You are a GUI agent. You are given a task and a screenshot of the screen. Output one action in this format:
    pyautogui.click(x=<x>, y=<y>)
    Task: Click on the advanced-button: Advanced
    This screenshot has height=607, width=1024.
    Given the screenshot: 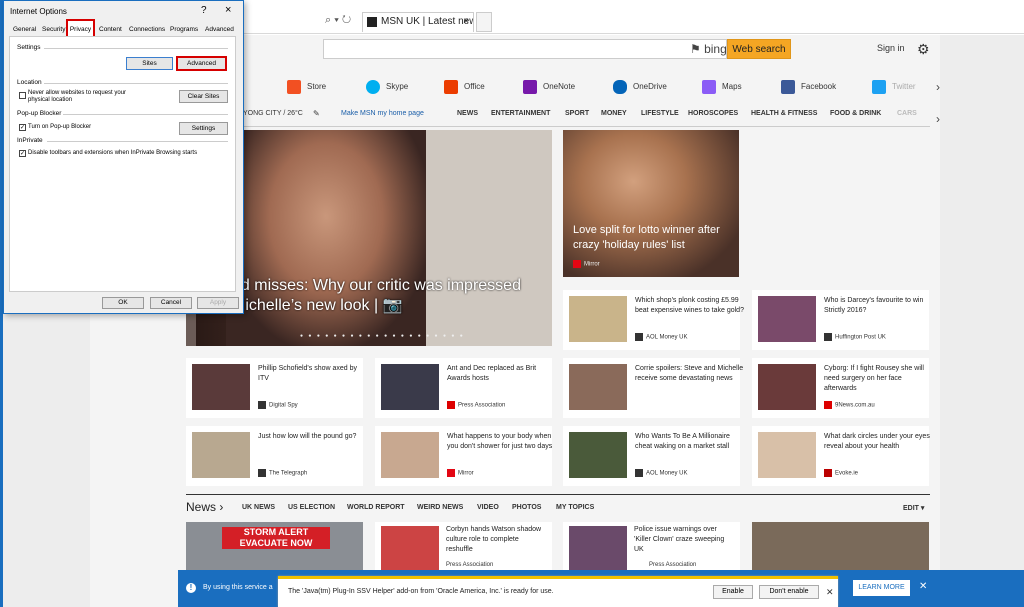 What is the action you would take?
    pyautogui.click(x=201, y=63)
    